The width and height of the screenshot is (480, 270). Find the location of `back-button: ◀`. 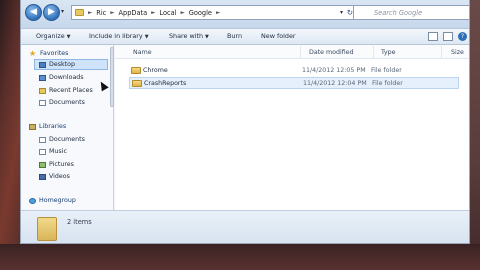

back-button: ◀ is located at coordinates (33, 12).